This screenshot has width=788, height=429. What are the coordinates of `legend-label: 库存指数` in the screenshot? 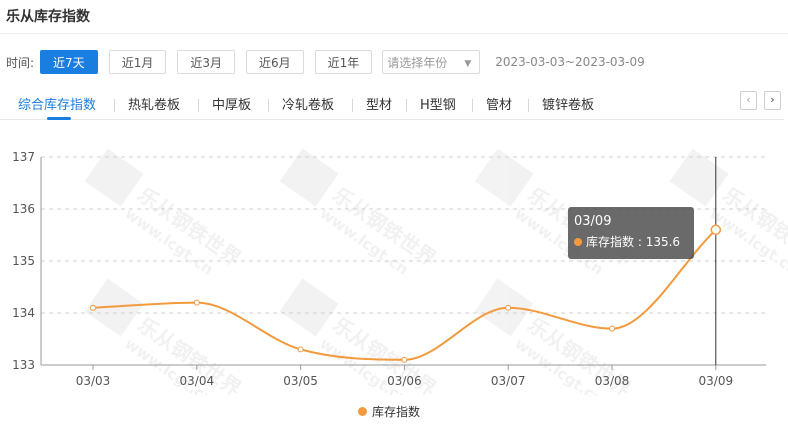 It's located at (396, 412).